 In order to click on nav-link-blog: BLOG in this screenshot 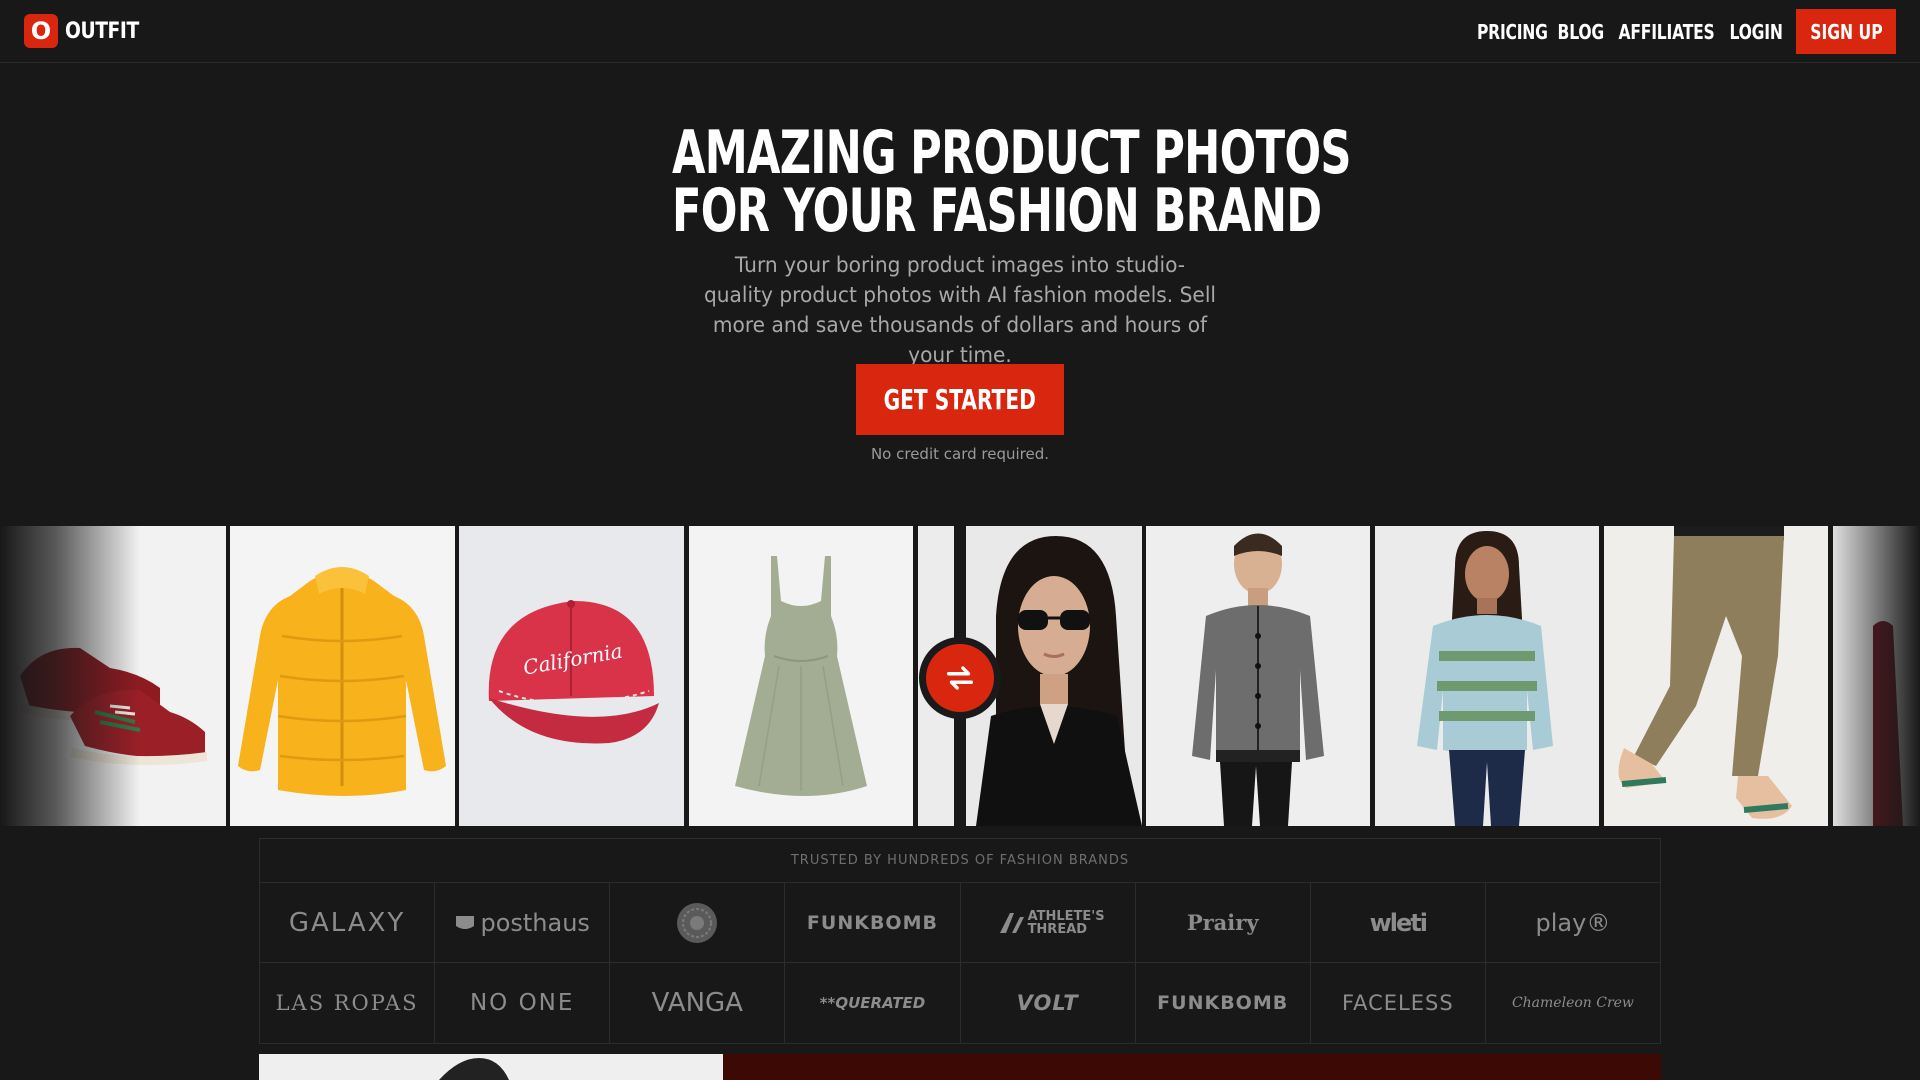, I will do `click(1581, 32)`.